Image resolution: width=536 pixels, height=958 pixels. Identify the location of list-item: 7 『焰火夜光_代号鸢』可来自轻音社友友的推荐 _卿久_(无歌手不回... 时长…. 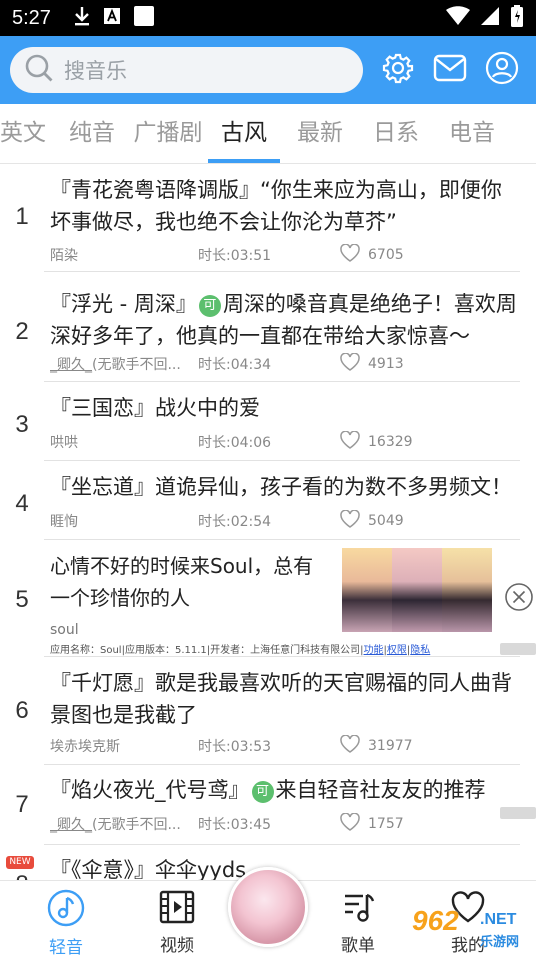
(268, 805).